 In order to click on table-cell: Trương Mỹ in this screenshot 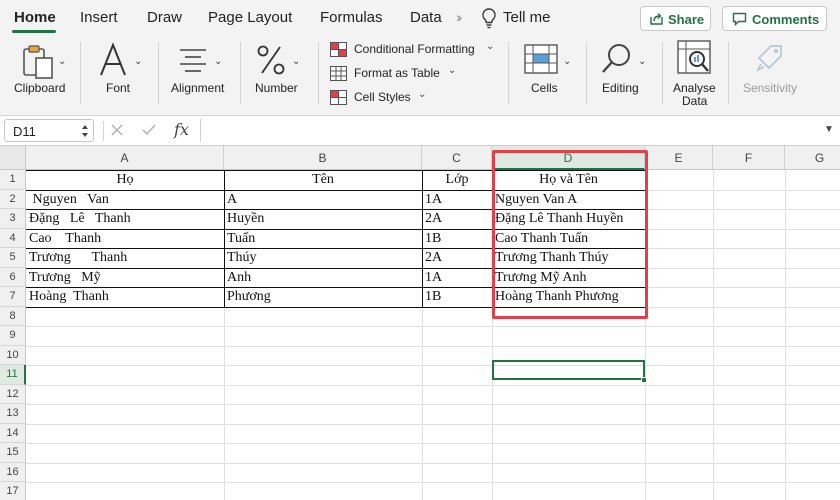, I will do `click(125, 278)`.